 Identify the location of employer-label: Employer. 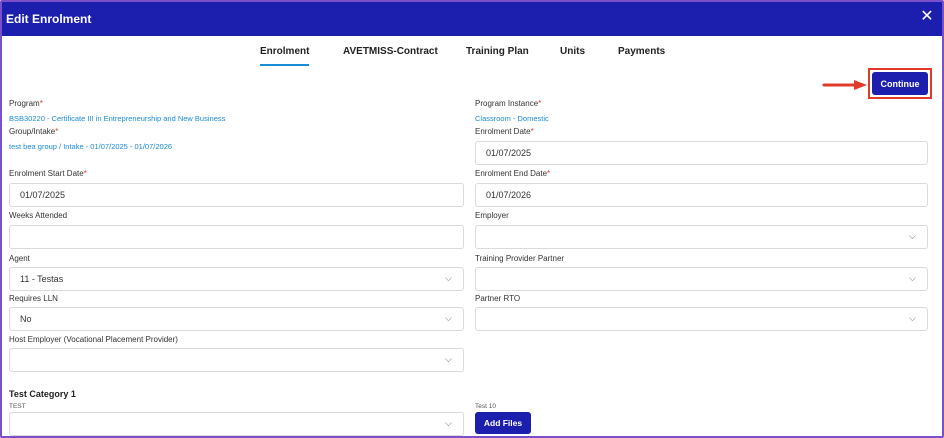
(492, 215).